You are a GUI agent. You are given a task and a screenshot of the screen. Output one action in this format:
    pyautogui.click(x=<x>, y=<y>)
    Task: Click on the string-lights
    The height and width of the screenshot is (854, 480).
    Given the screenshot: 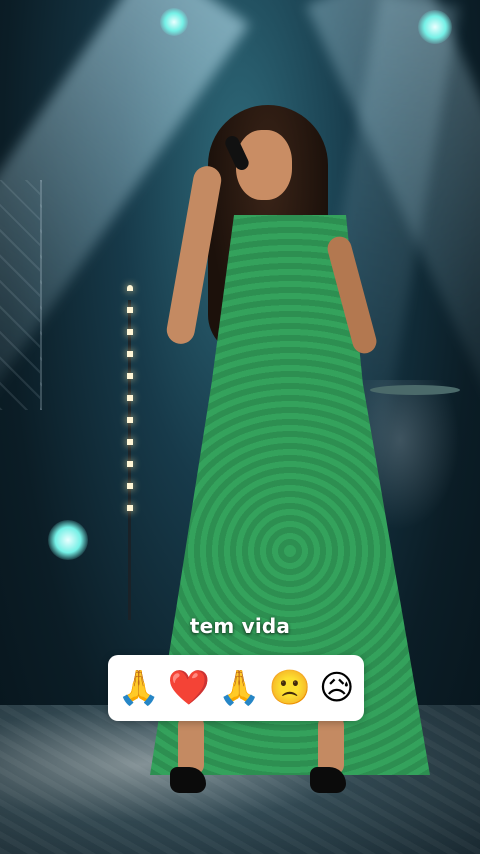 What is the action you would take?
    pyautogui.click(x=130, y=405)
    